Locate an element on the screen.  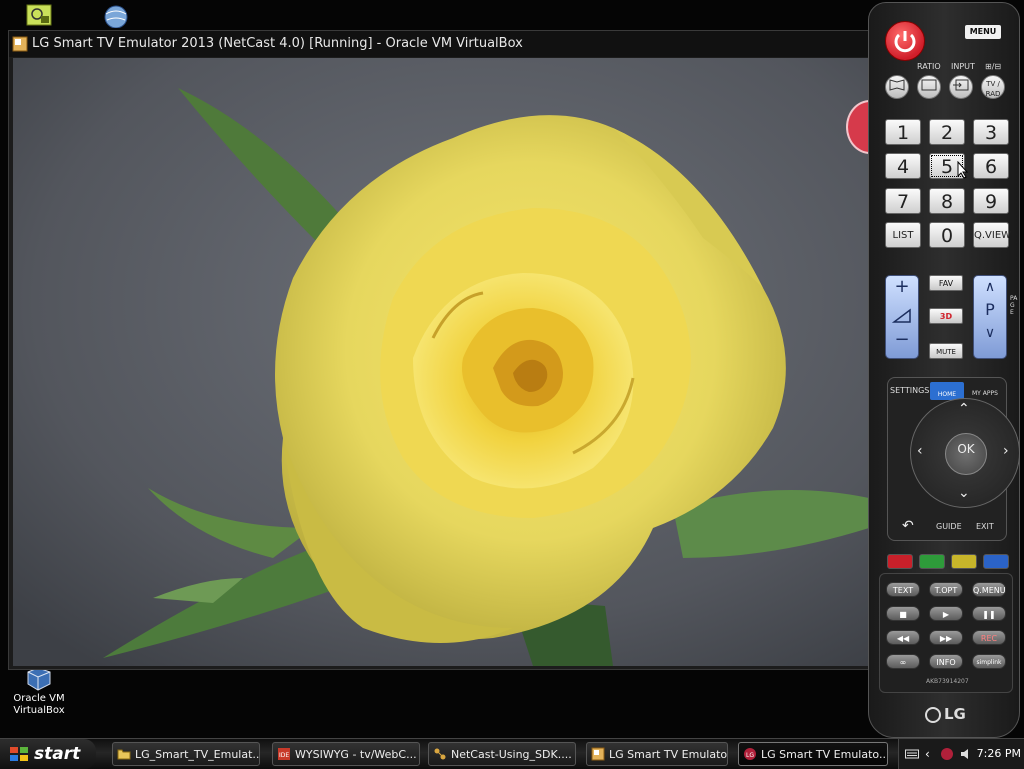
simplink-button: simplink is located at coordinates (989, 661).